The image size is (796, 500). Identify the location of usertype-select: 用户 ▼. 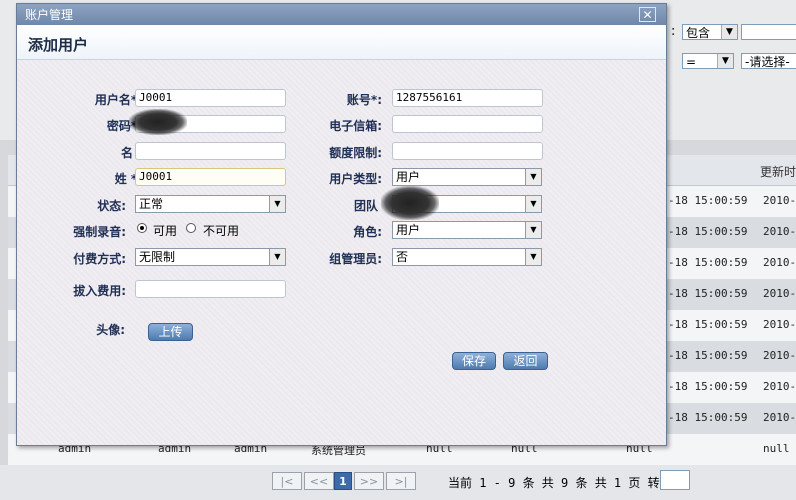
(467, 177).